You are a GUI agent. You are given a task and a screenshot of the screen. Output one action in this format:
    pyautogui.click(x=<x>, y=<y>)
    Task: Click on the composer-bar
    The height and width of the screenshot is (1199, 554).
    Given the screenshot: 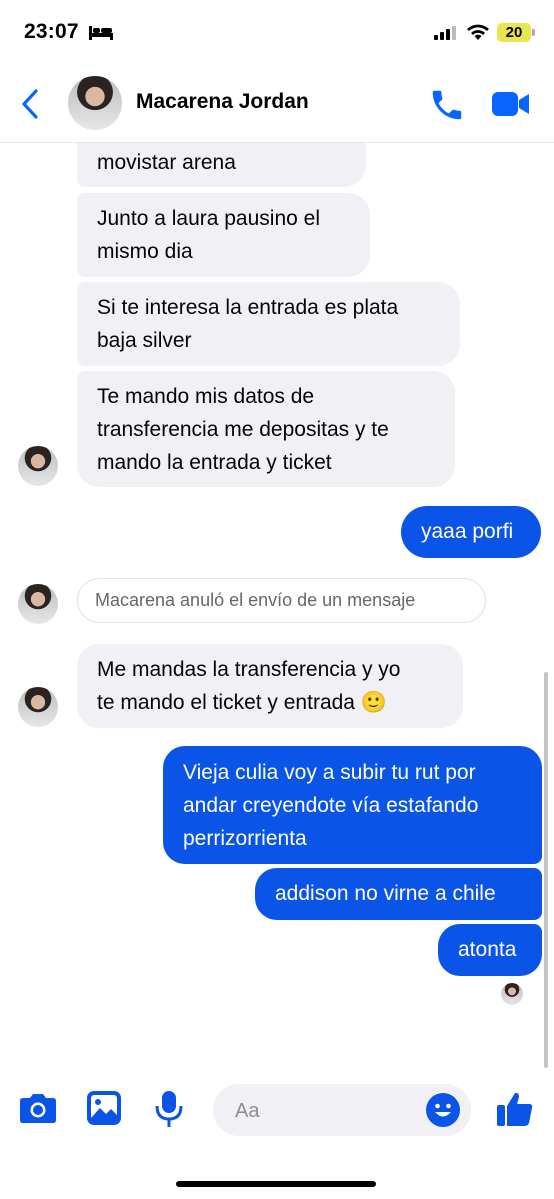 What is the action you would take?
    pyautogui.click(x=277, y=1134)
    